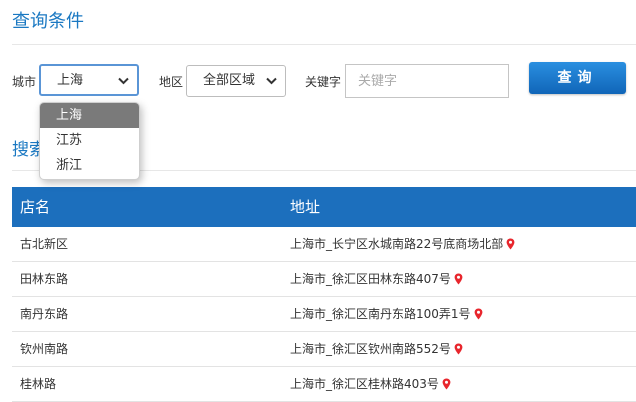 The width and height of the screenshot is (636, 402). Describe the element at coordinates (370, 349) in the screenshot. I see `store-address: 上海市_徐汇区钦州南路552号` at that location.